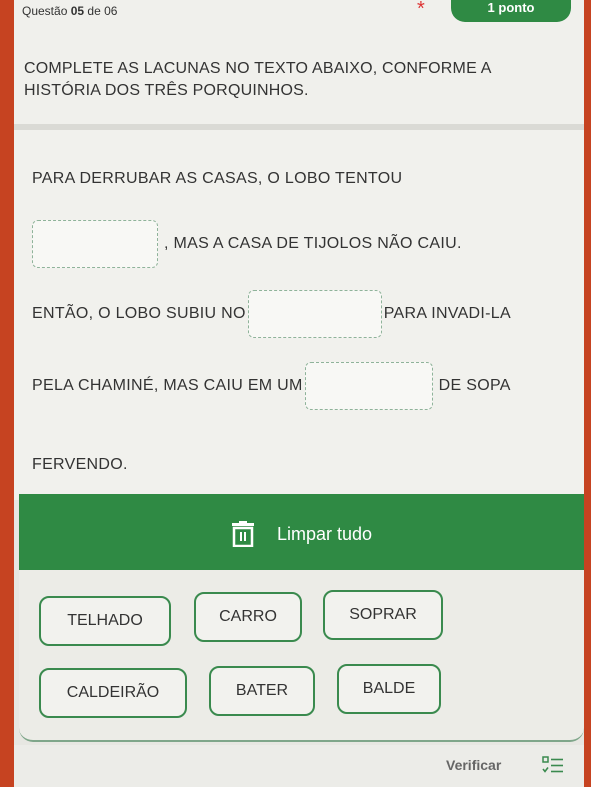 This screenshot has height=787, width=591. What do you see at coordinates (167, 385) in the screenshot?
I see `passage-text-4a: PELA CHAMINÉ, MAS CAIU EM UM` at bounding box center [167, 385].